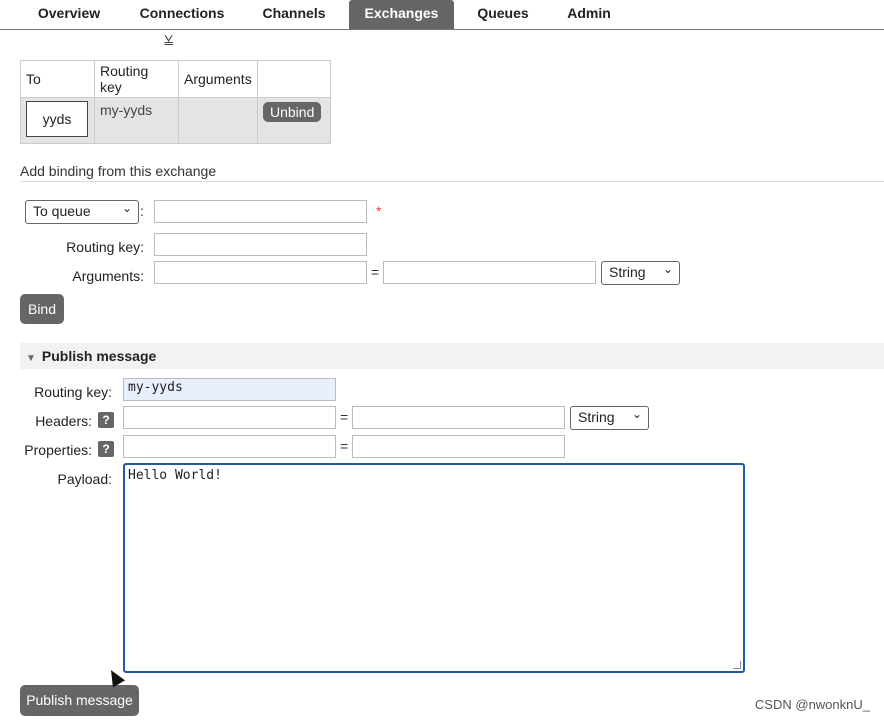 This screenshot has width=884, height=722. I want to click on table-row: yyds my-yyds Unbind, so click(175, 120).